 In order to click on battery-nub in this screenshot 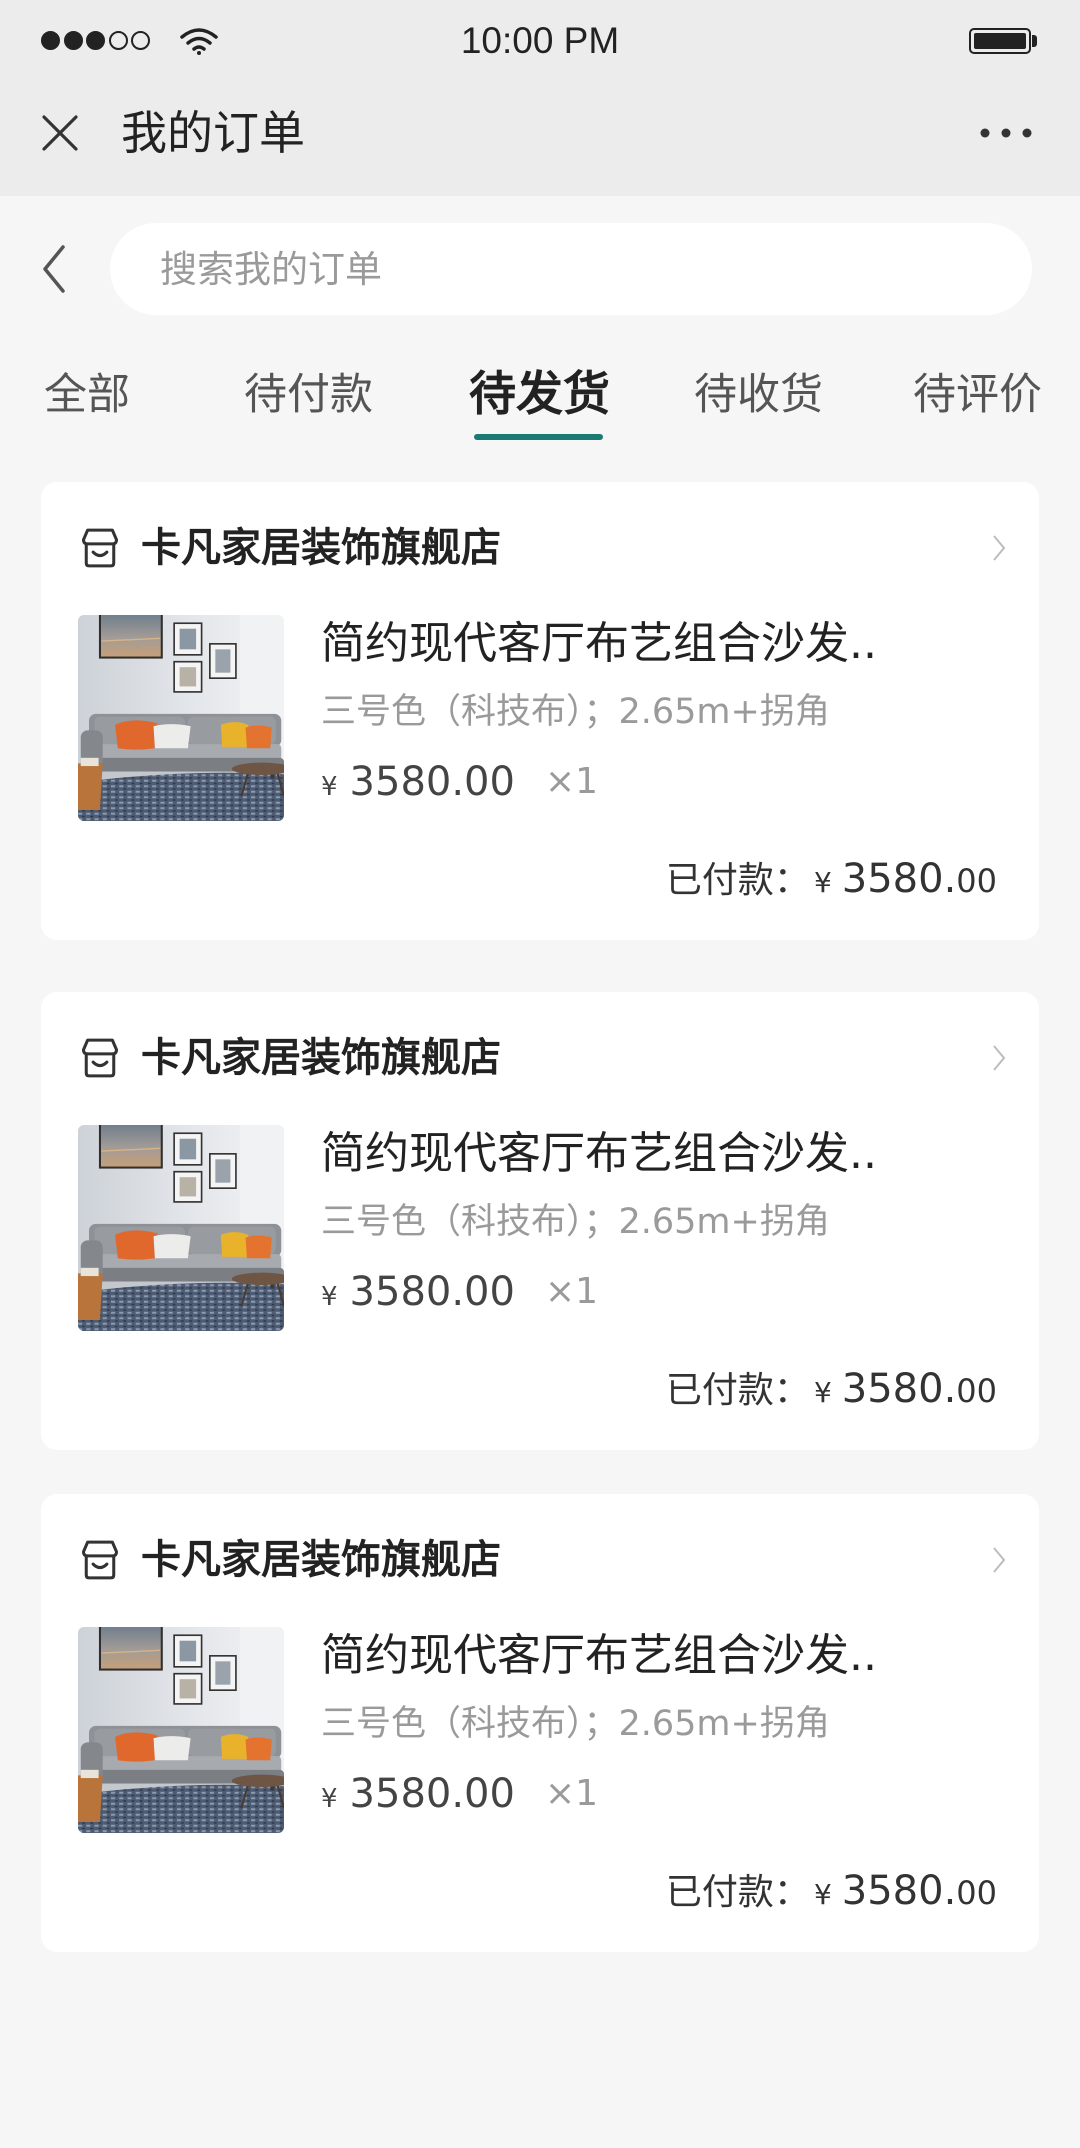, I will do `click(1034, 41)`.